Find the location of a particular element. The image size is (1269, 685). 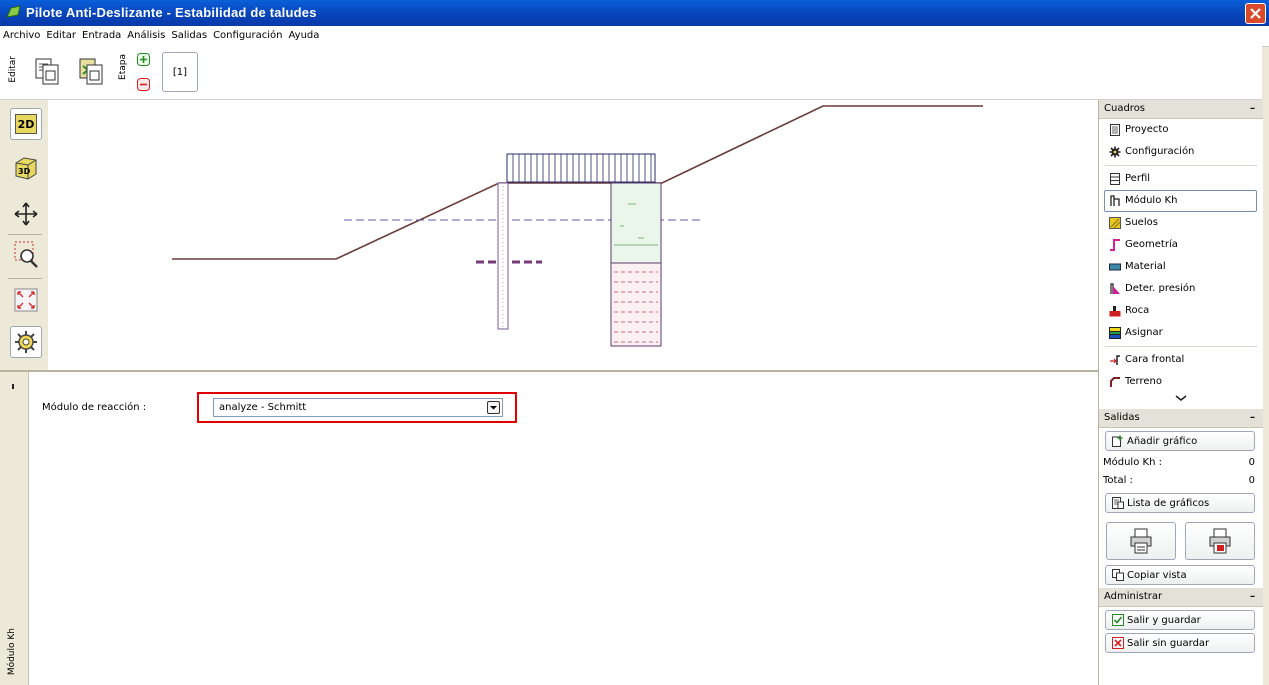

save-exit-button: Salir y guardar is located at coordinates (1180, 620).